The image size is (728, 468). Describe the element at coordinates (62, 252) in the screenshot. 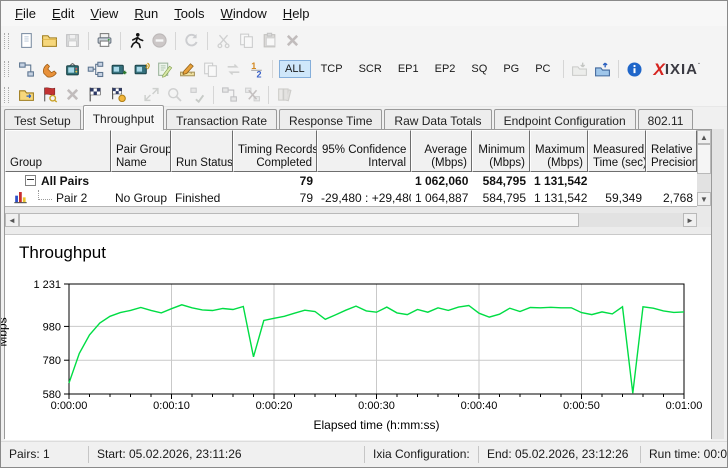

I see `chart-title: Throughput` at that location.